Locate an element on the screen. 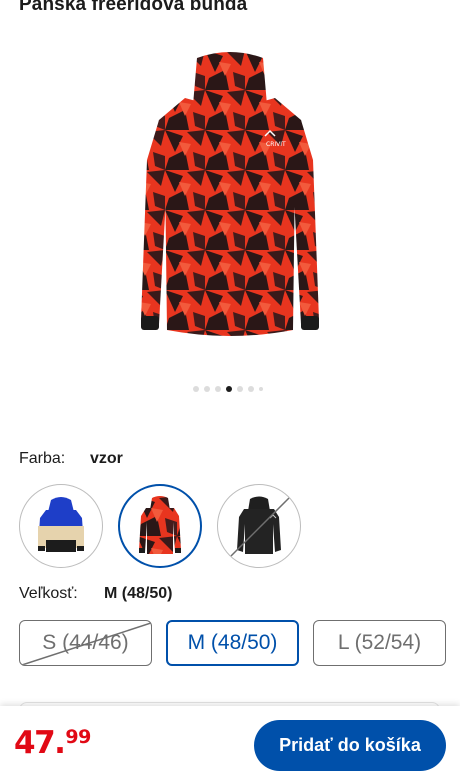  size-option-label: M (48/50) is located at coordinates (232, 642).